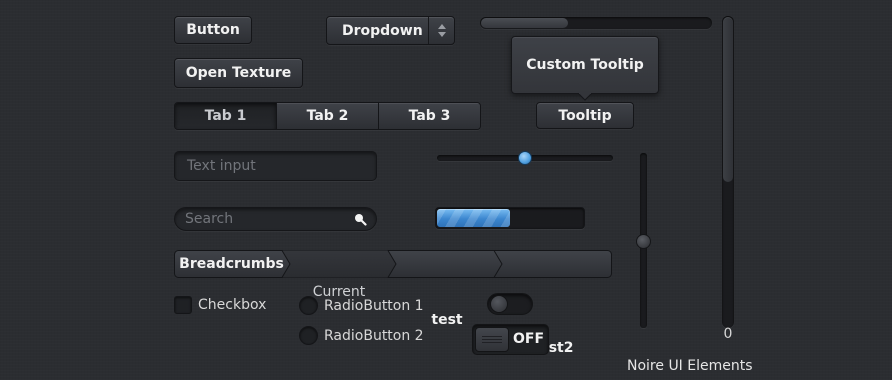 Image resolution: width=892 pixels, height=380 pixels. Describe the element at coordinates (690, 366) in the screenshot. I see `app-title: Noire UI Elements` at that location.